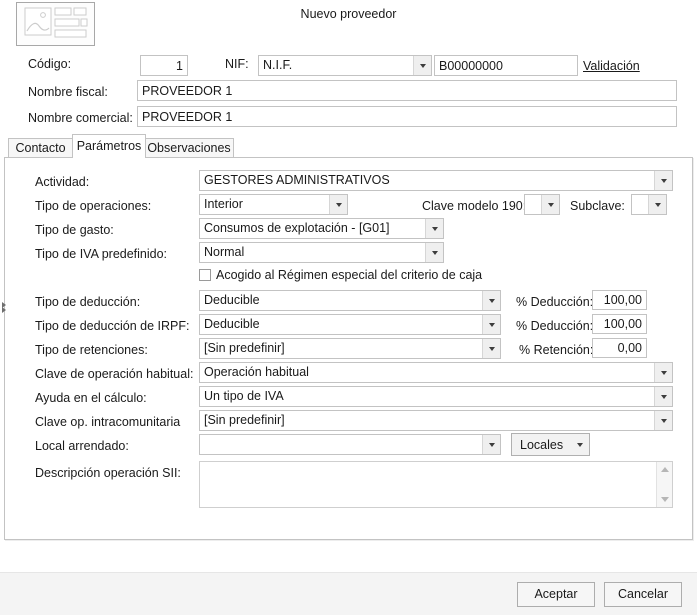 The image size is (697, 615). I want to click on tipo-operaciones-combo: Interior, so click(273, 204).